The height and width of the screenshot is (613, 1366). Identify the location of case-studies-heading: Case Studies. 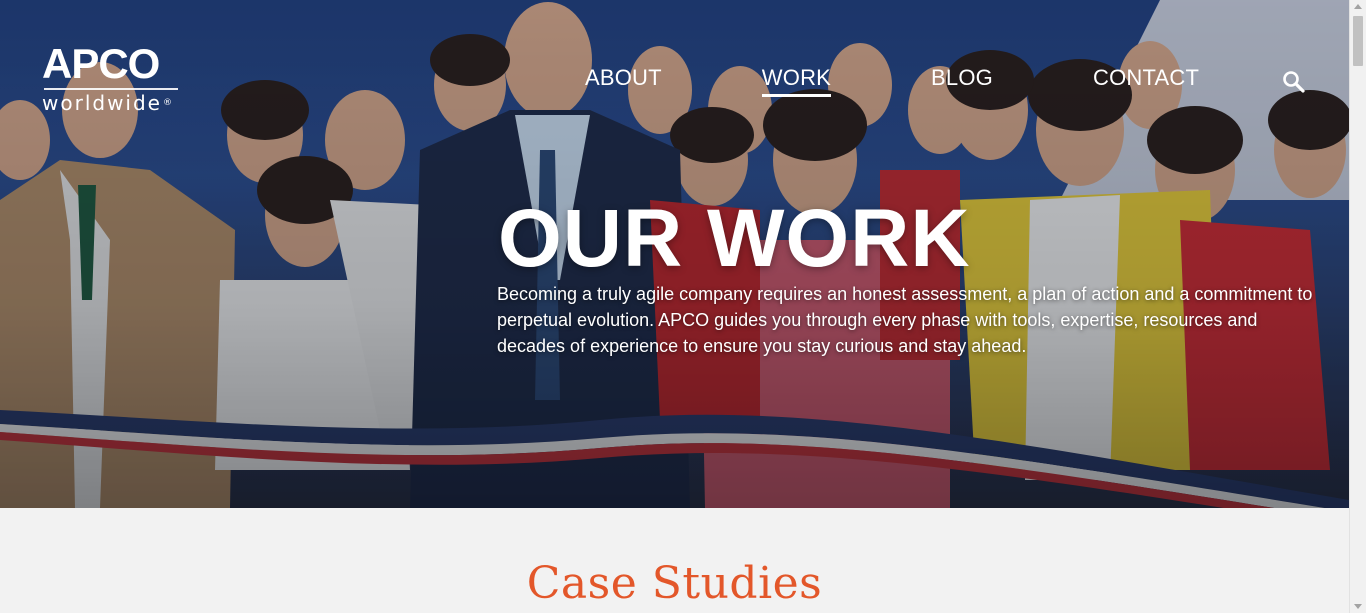
(674, 583).